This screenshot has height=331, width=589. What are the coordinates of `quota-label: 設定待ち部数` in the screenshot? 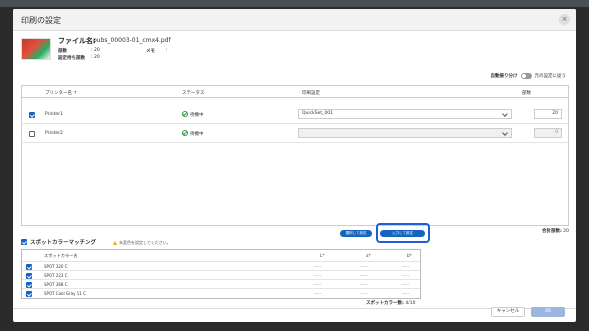 It's located at (71, 58).